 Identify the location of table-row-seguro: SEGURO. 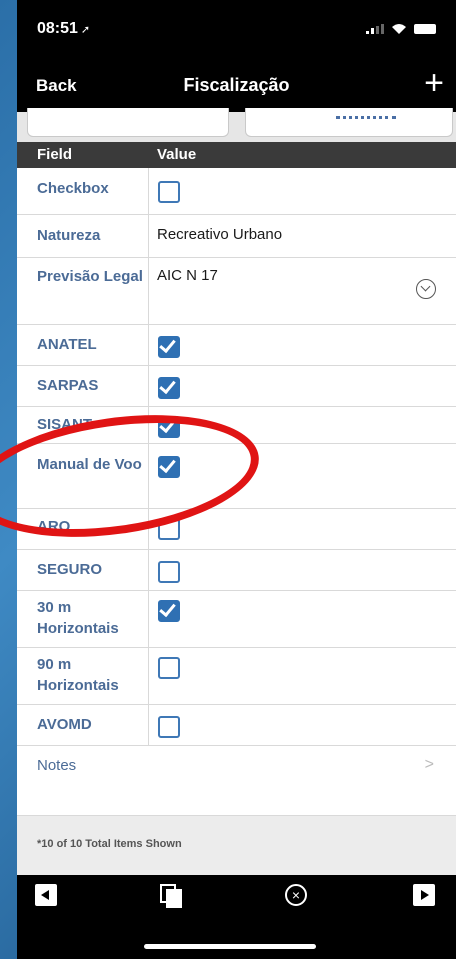
(236, 570).